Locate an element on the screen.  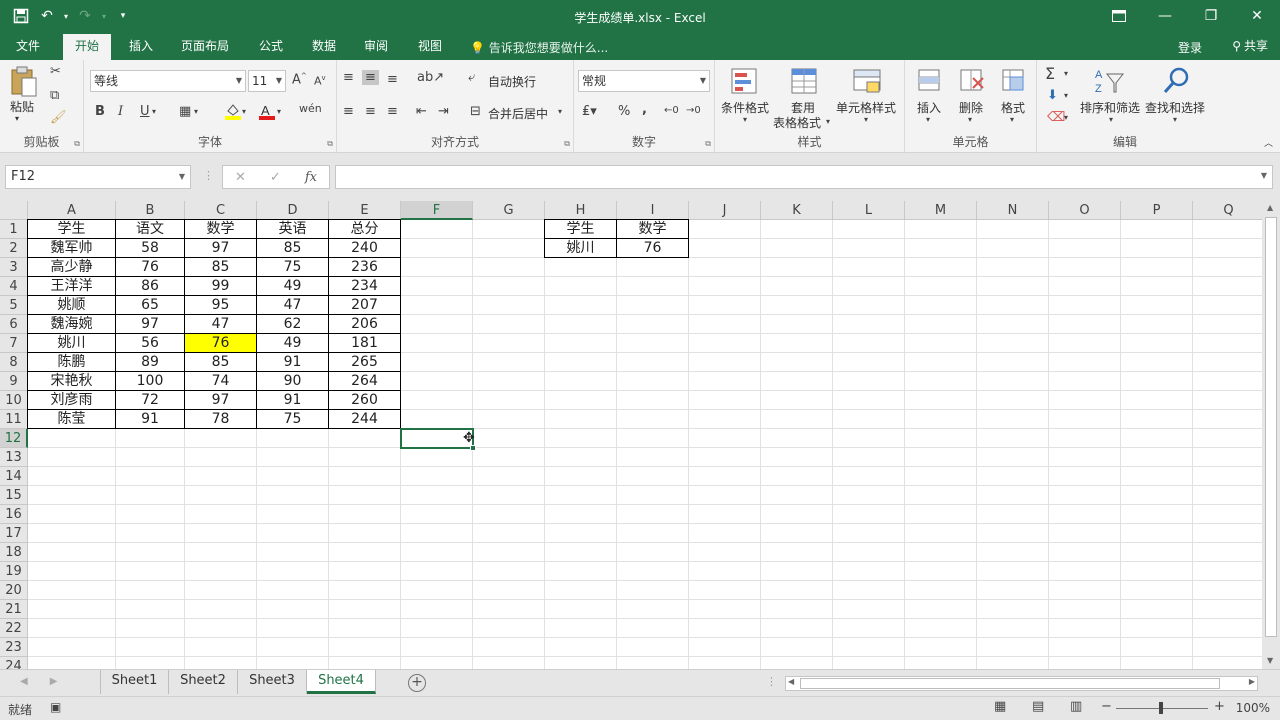
format-cells-button: 格式 is located at coordinates (1013, 107).